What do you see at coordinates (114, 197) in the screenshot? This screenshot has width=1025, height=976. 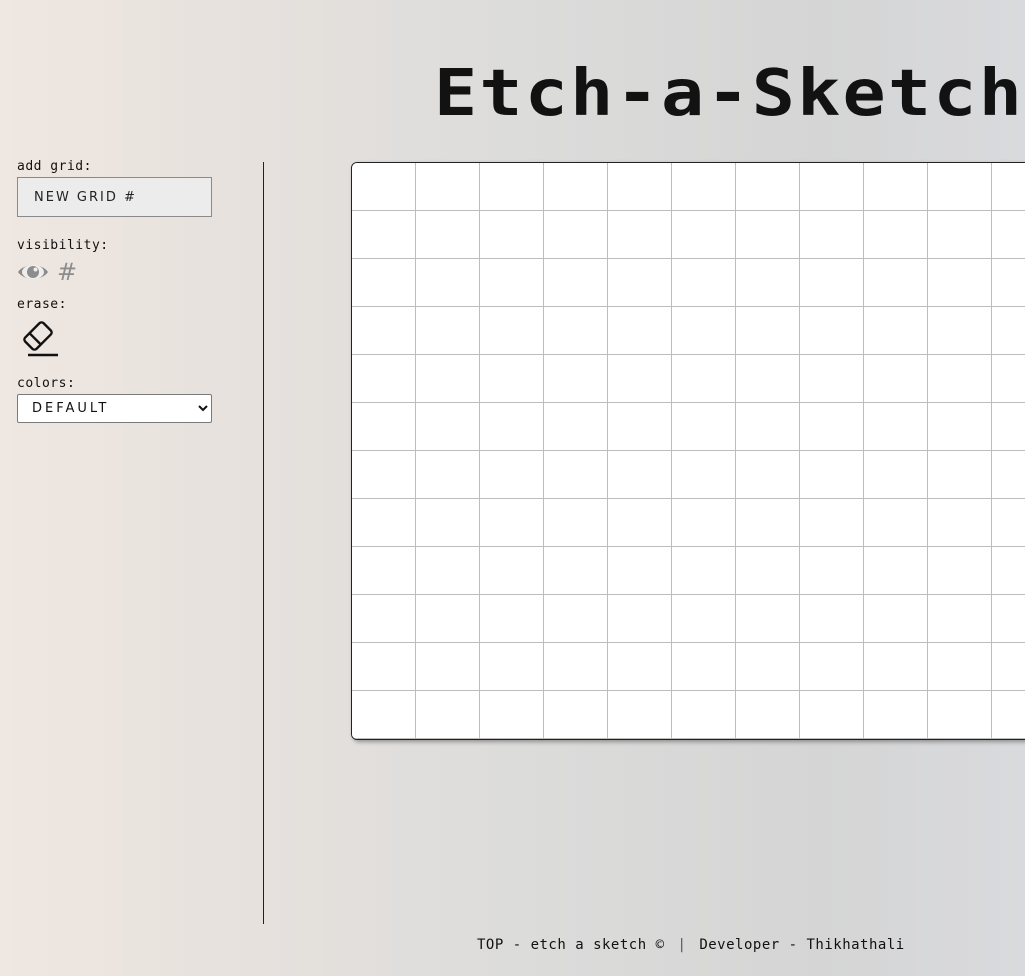 I see `new-grid-input` at bounding box center [114, 197].